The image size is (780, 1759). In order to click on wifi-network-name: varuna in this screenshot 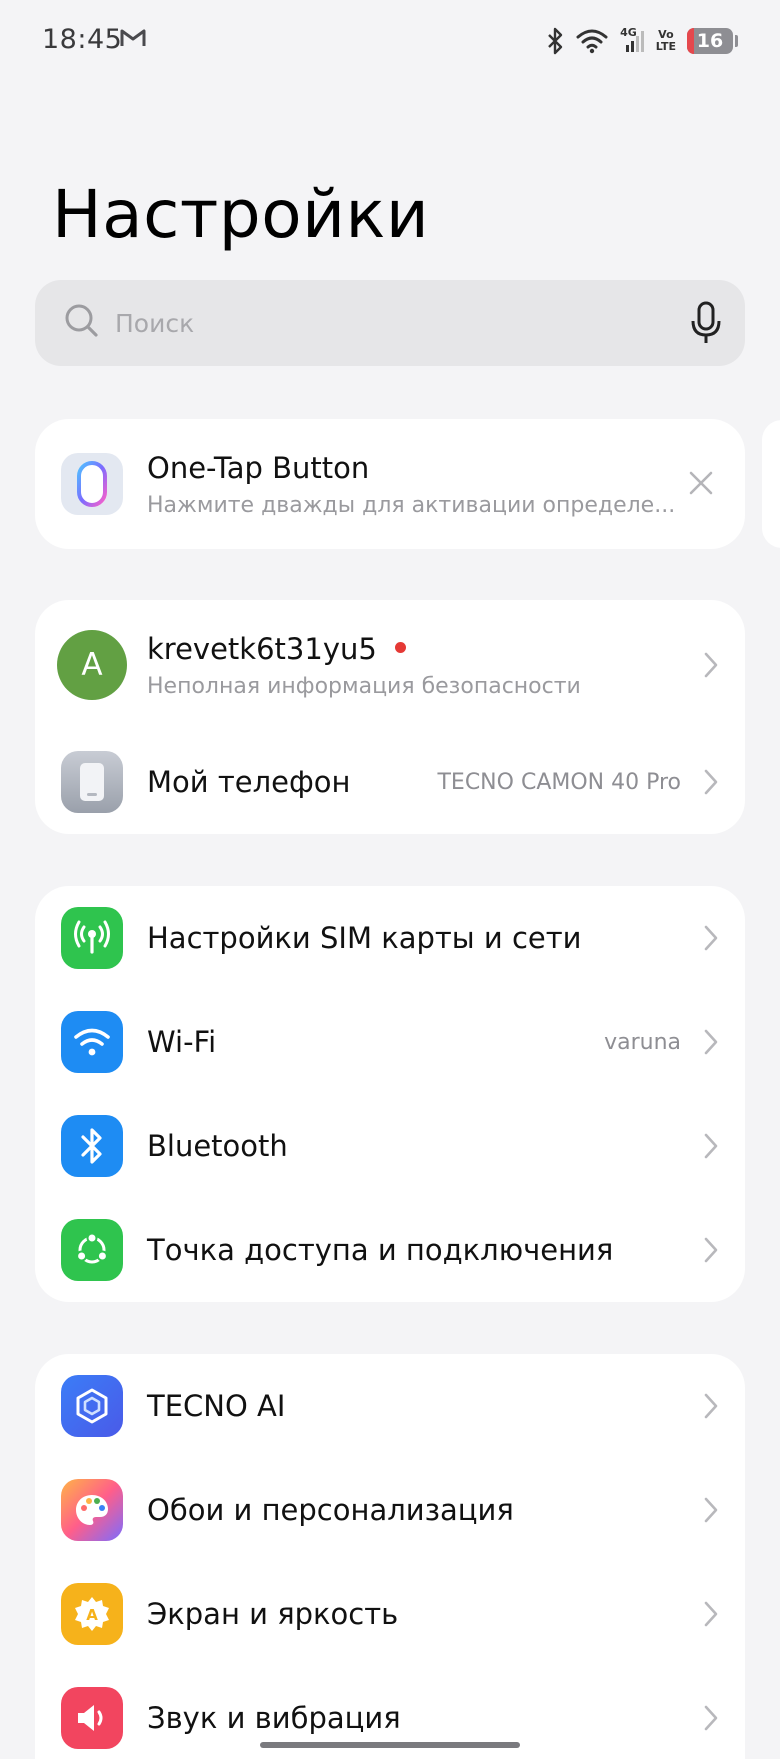, I will do `click(642, 1042)`.